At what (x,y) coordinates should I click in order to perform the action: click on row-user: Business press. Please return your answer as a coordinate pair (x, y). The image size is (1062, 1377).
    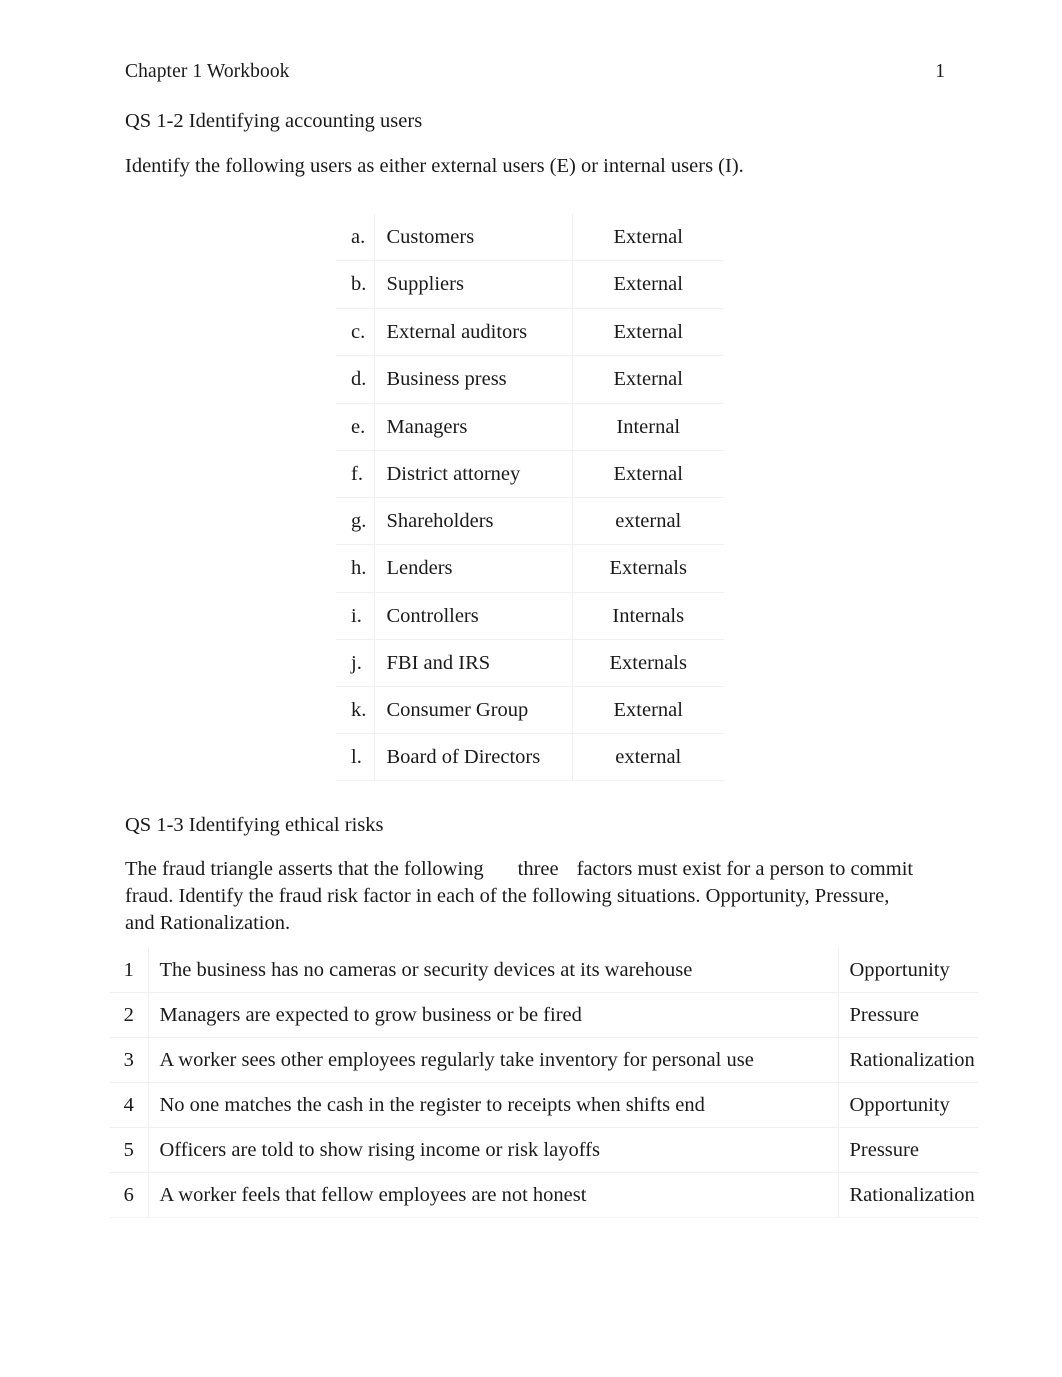
    Looking at the image, I should click on (473, 379).